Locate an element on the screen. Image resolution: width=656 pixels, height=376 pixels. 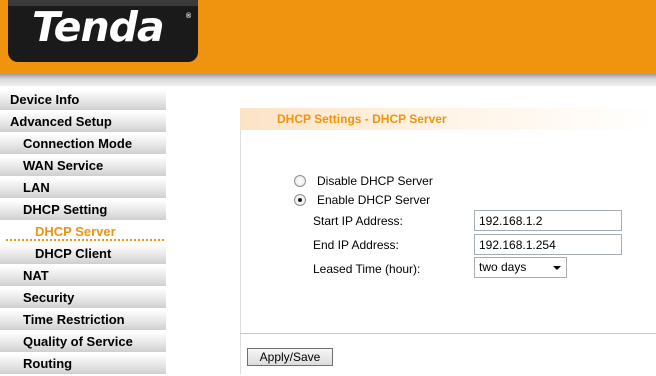
sidebar-item-label: Advanced Setup is located at coordinates (61, 121).